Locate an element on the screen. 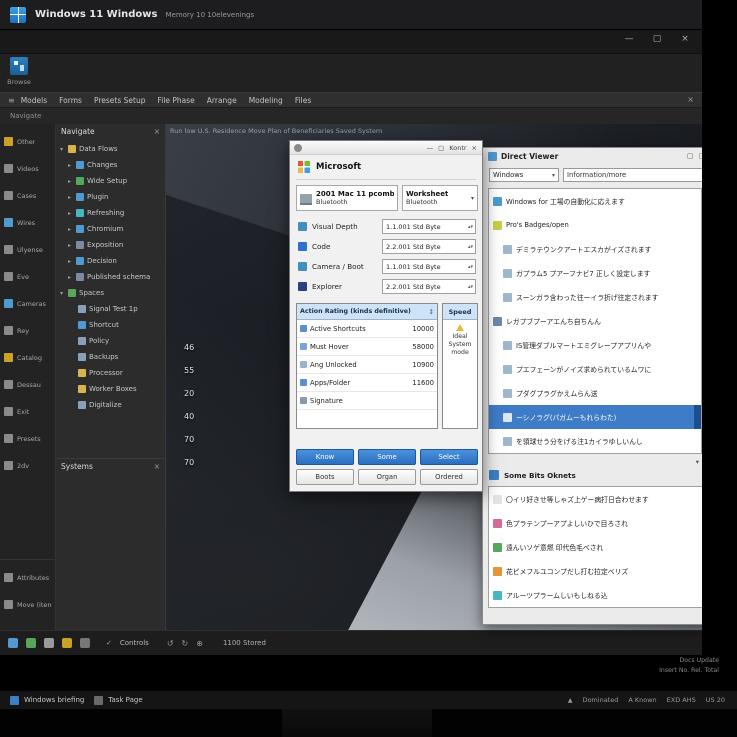 This screenshot has width=737, height=737. sidebar-item: 2dv is located at coordinates (27, 465).